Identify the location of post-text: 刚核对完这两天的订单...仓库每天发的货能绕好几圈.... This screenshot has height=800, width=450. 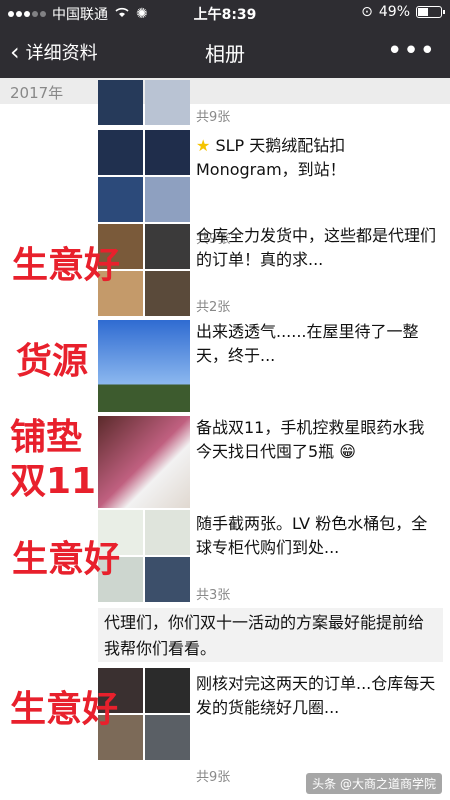
(316, 695).